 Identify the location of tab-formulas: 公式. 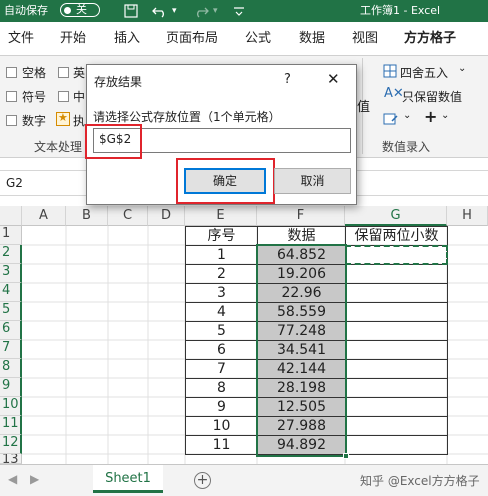
(258, 39).